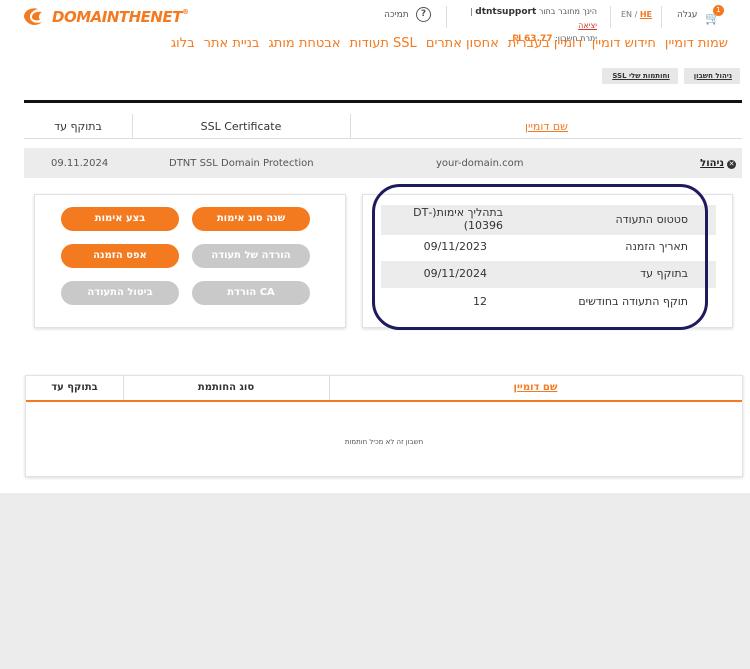 The height and width of the screenshot is (669, 750). Describe the element at coordinates (383, 101) in the screenshot. I see `section-divider` at that location.